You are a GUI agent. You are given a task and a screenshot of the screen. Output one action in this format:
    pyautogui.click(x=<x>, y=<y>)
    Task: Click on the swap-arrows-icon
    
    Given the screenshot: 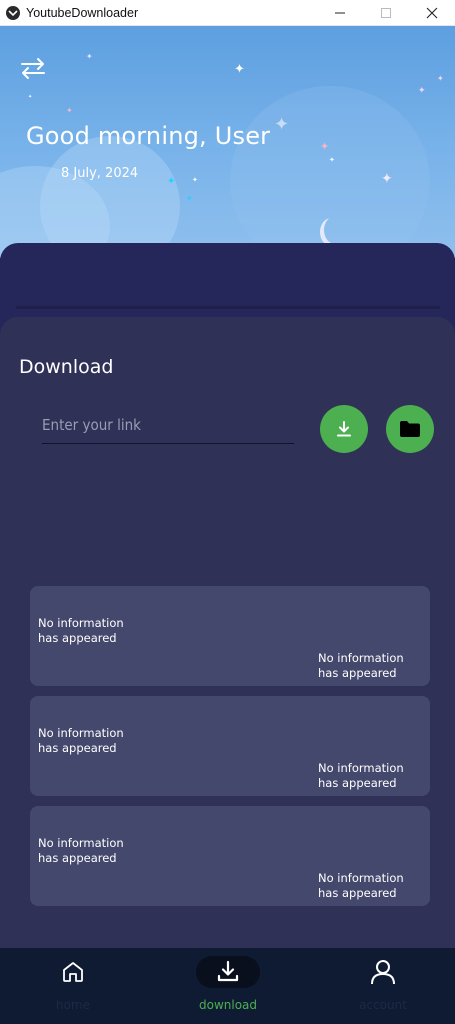 What is the action you would take?
    pyautogui.click(x=33, y=68)
    